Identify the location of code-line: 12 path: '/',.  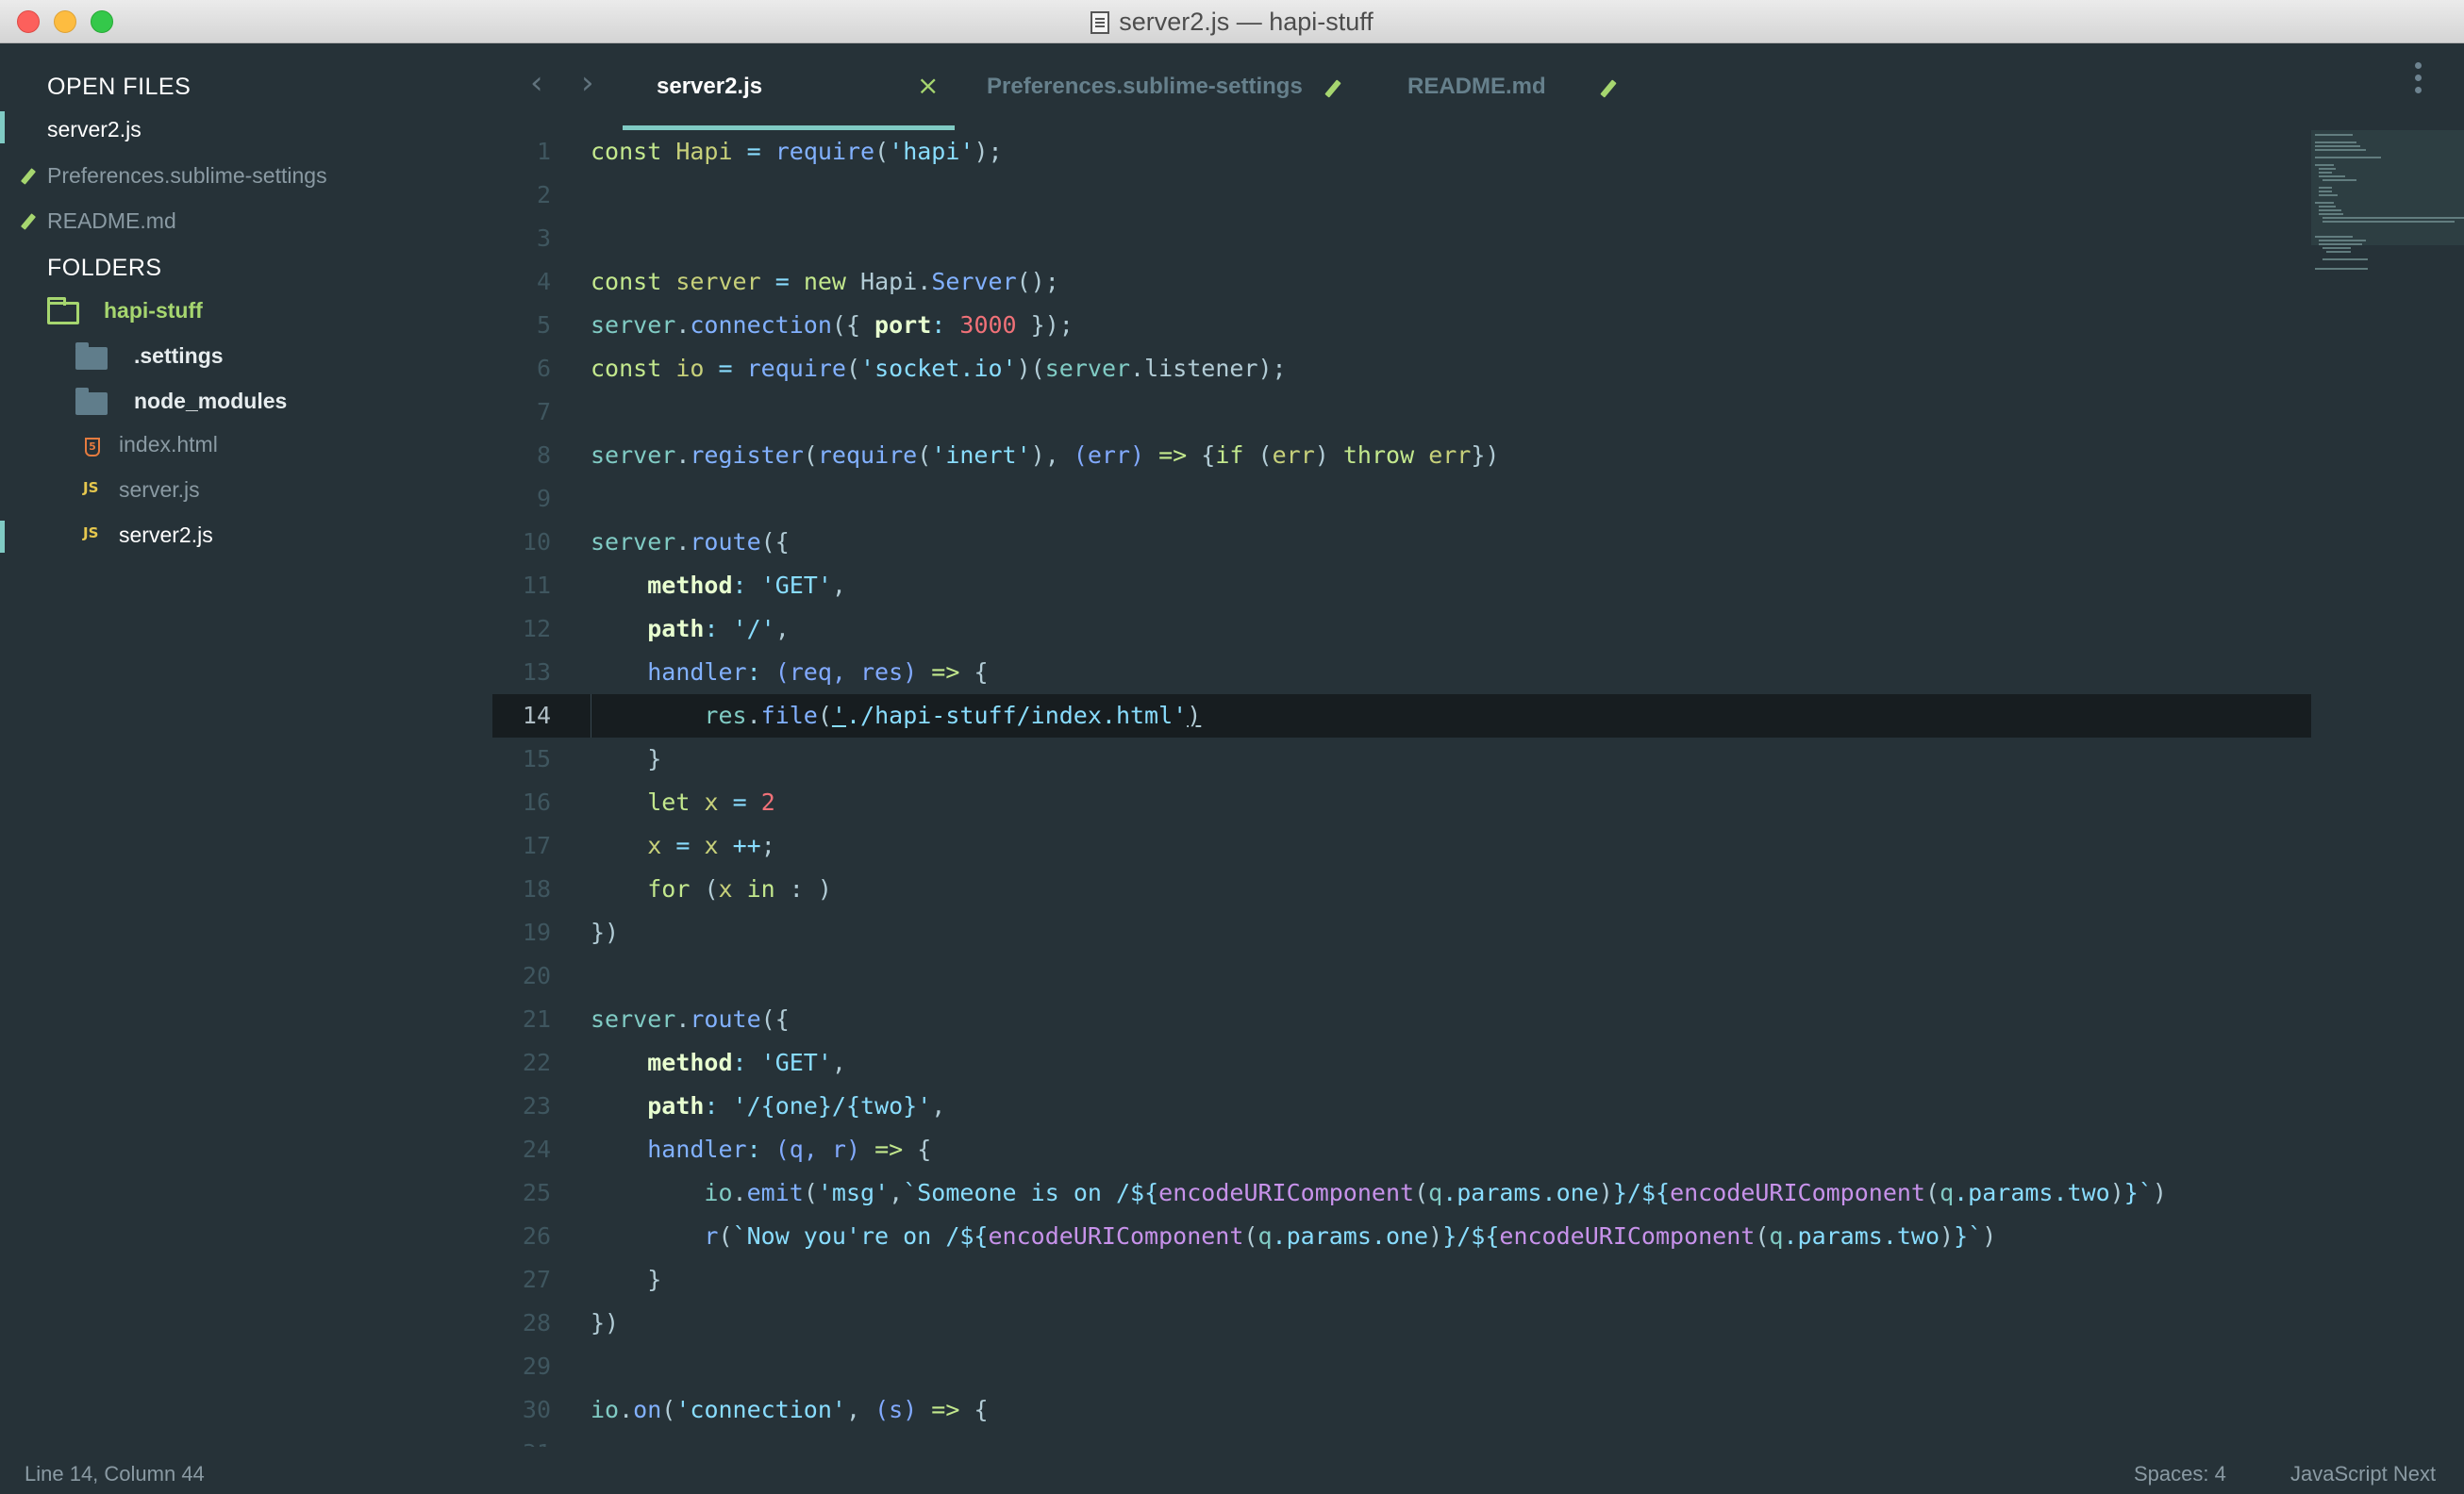
(656, 629).